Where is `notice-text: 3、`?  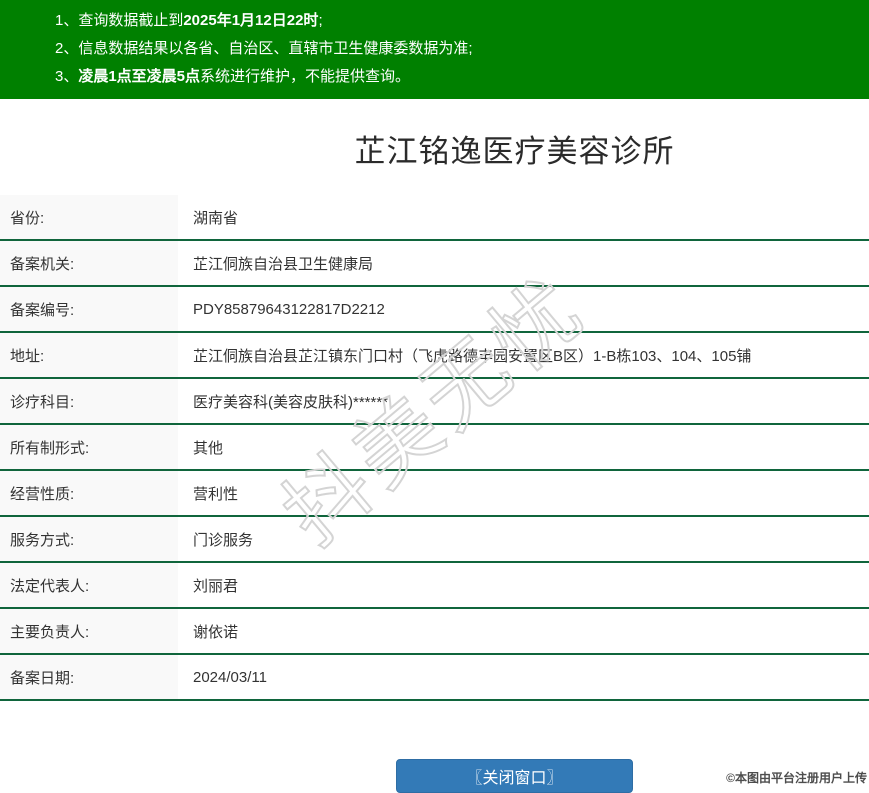
notice-text: 3、 is located at coordinates (67, 76).